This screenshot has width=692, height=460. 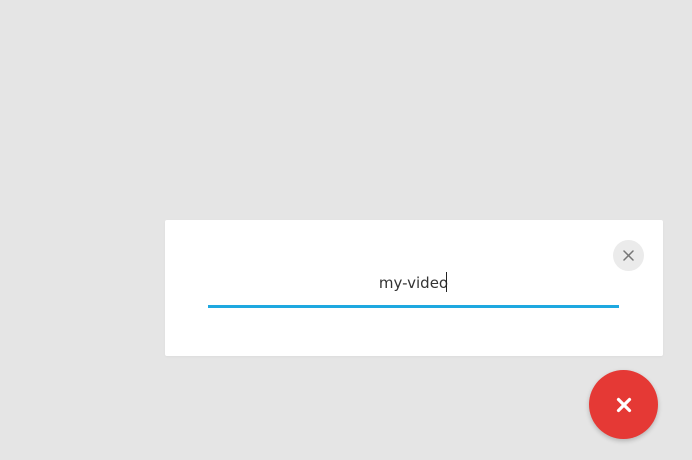 I want to click on dialog-close-button, so click(x=628, y=255).